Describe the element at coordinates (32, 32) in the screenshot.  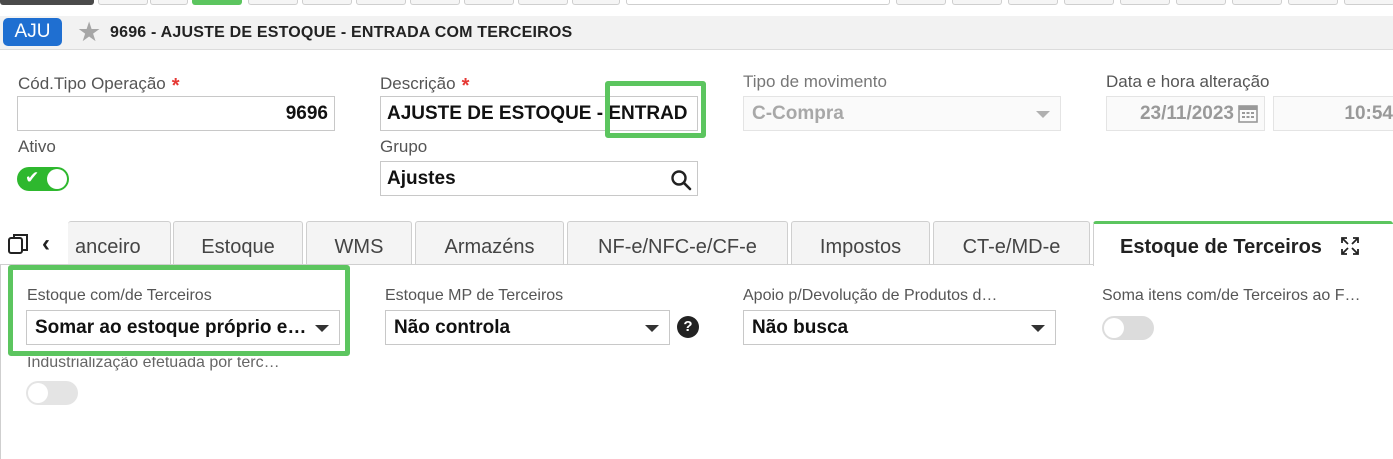
I see `screen-badge: AJU` at that location.